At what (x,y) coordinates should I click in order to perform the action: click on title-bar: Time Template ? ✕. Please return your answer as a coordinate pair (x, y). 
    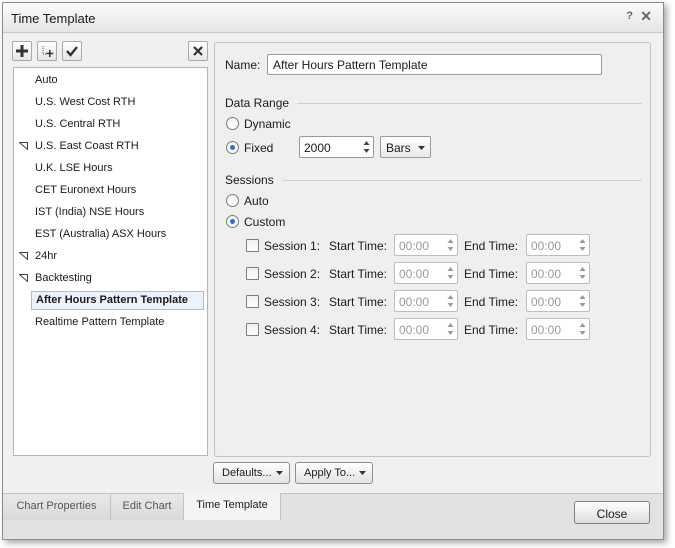
    Looking at the image, I should click on (333, 18).